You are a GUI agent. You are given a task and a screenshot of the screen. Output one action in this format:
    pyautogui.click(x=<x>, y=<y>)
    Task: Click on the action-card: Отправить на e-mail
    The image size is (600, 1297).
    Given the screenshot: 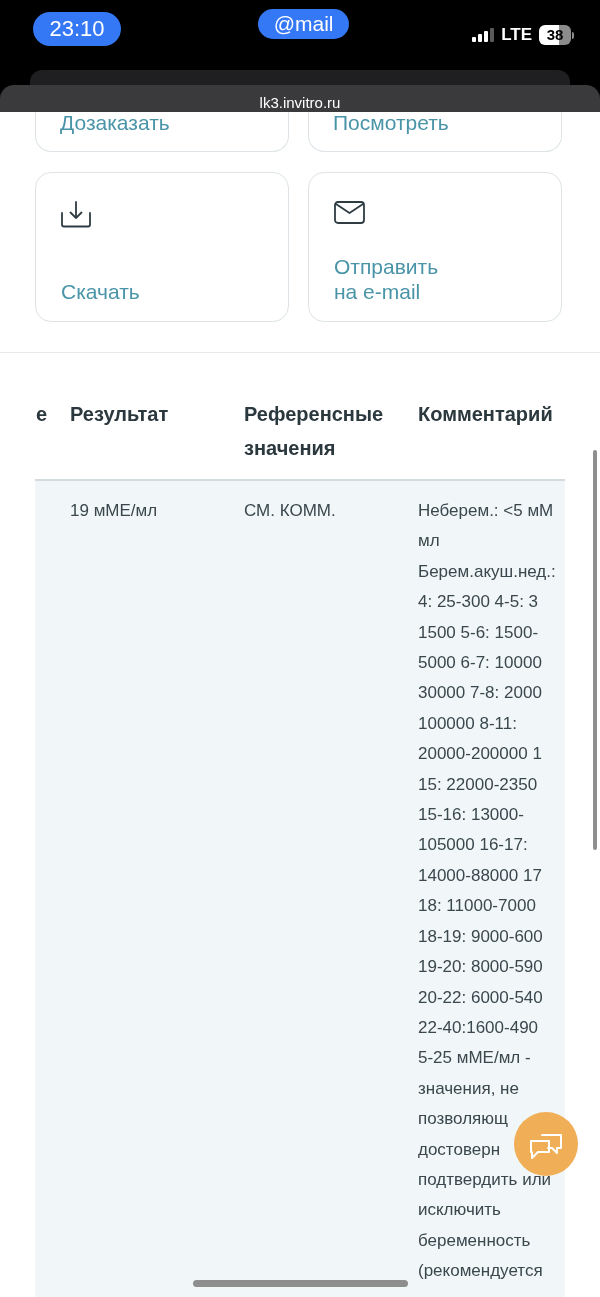 What is the action you would take?
    pyautogui.click(x=435, y=247)
    